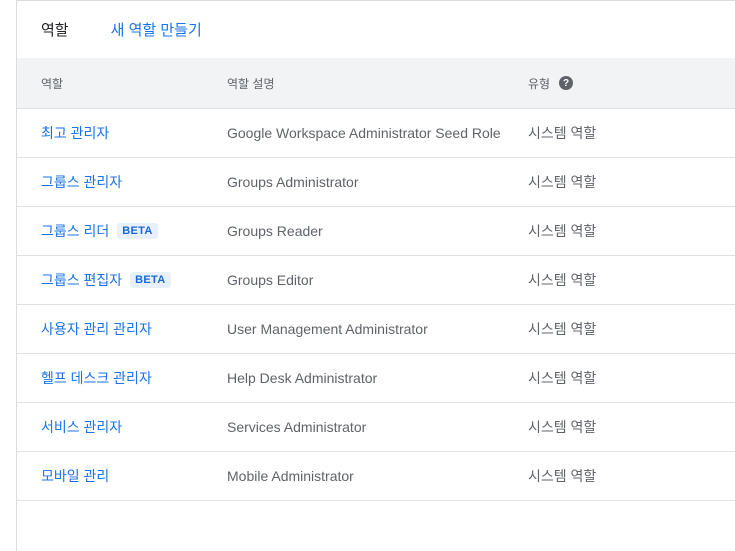 The width and height of the screenshot is (735, 551). I want to click on role-name-link: 그룹스 편집자, so click(81, 280).